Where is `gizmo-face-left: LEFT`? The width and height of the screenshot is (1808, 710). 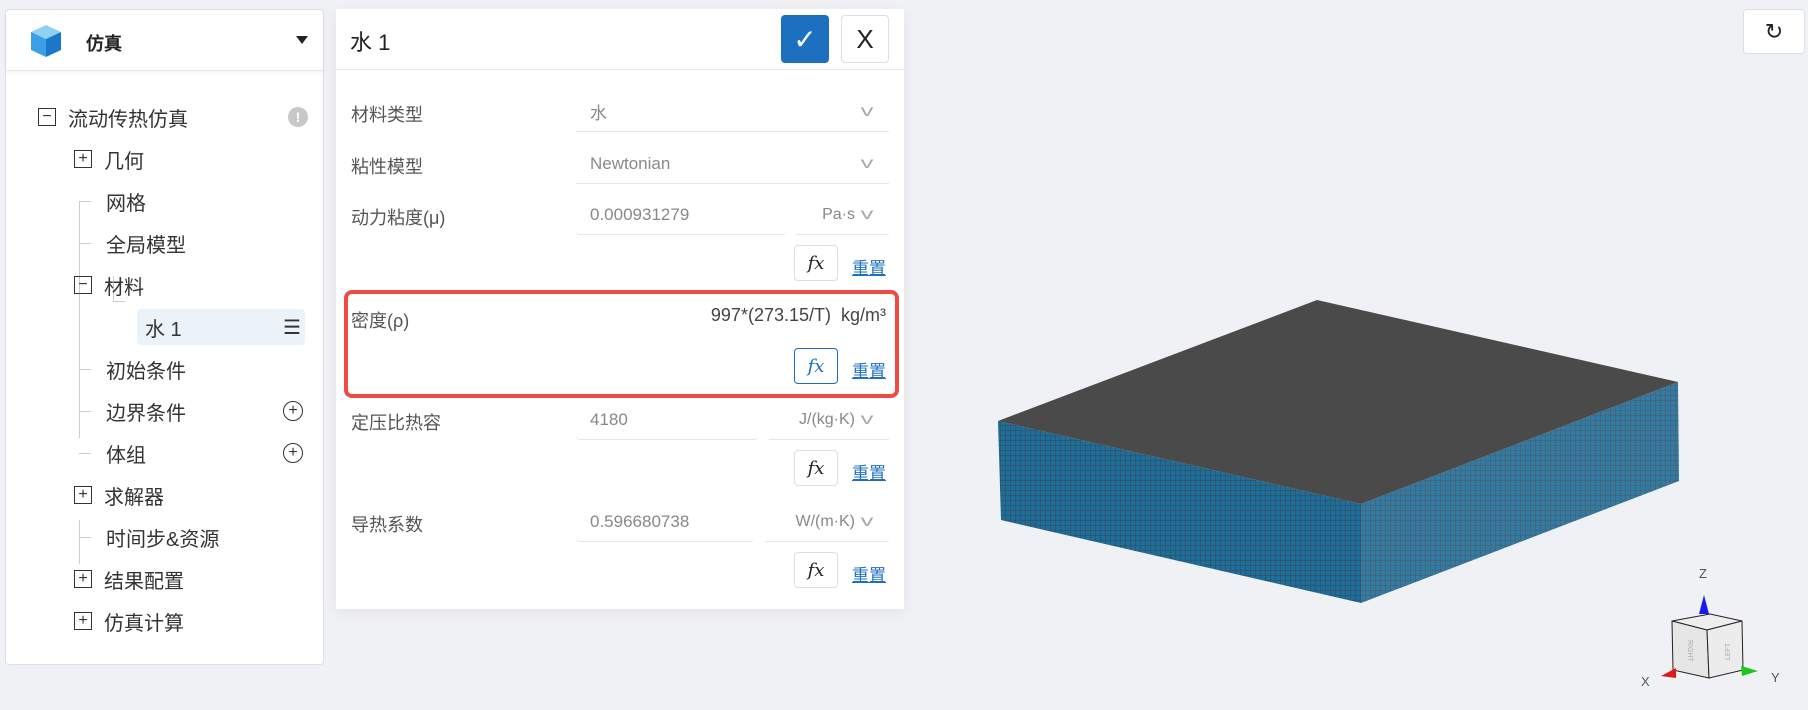 gizmo-face-left: LEFT is located at coordinates (1728, 651).